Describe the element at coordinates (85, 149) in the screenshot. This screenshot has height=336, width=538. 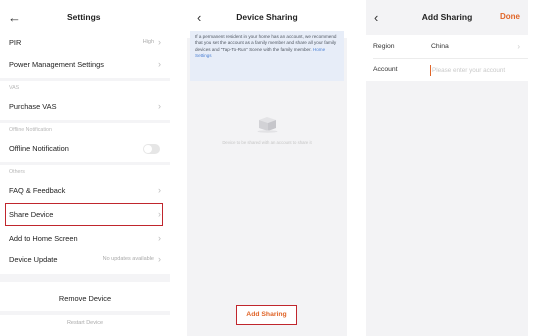
I see `offline-notification-row: Offline Notification` at that location.